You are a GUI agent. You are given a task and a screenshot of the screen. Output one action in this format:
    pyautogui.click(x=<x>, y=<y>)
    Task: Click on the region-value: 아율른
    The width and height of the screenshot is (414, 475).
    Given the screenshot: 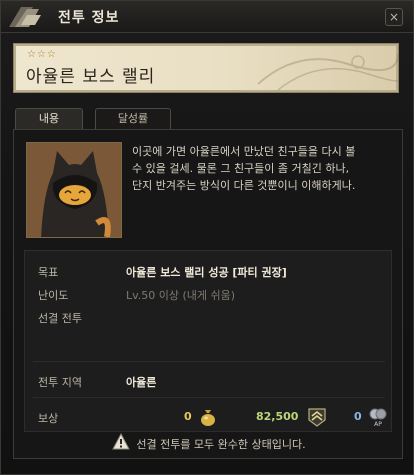 What is the action you would take?
    pyautogui.click(x=141, y=382)
    